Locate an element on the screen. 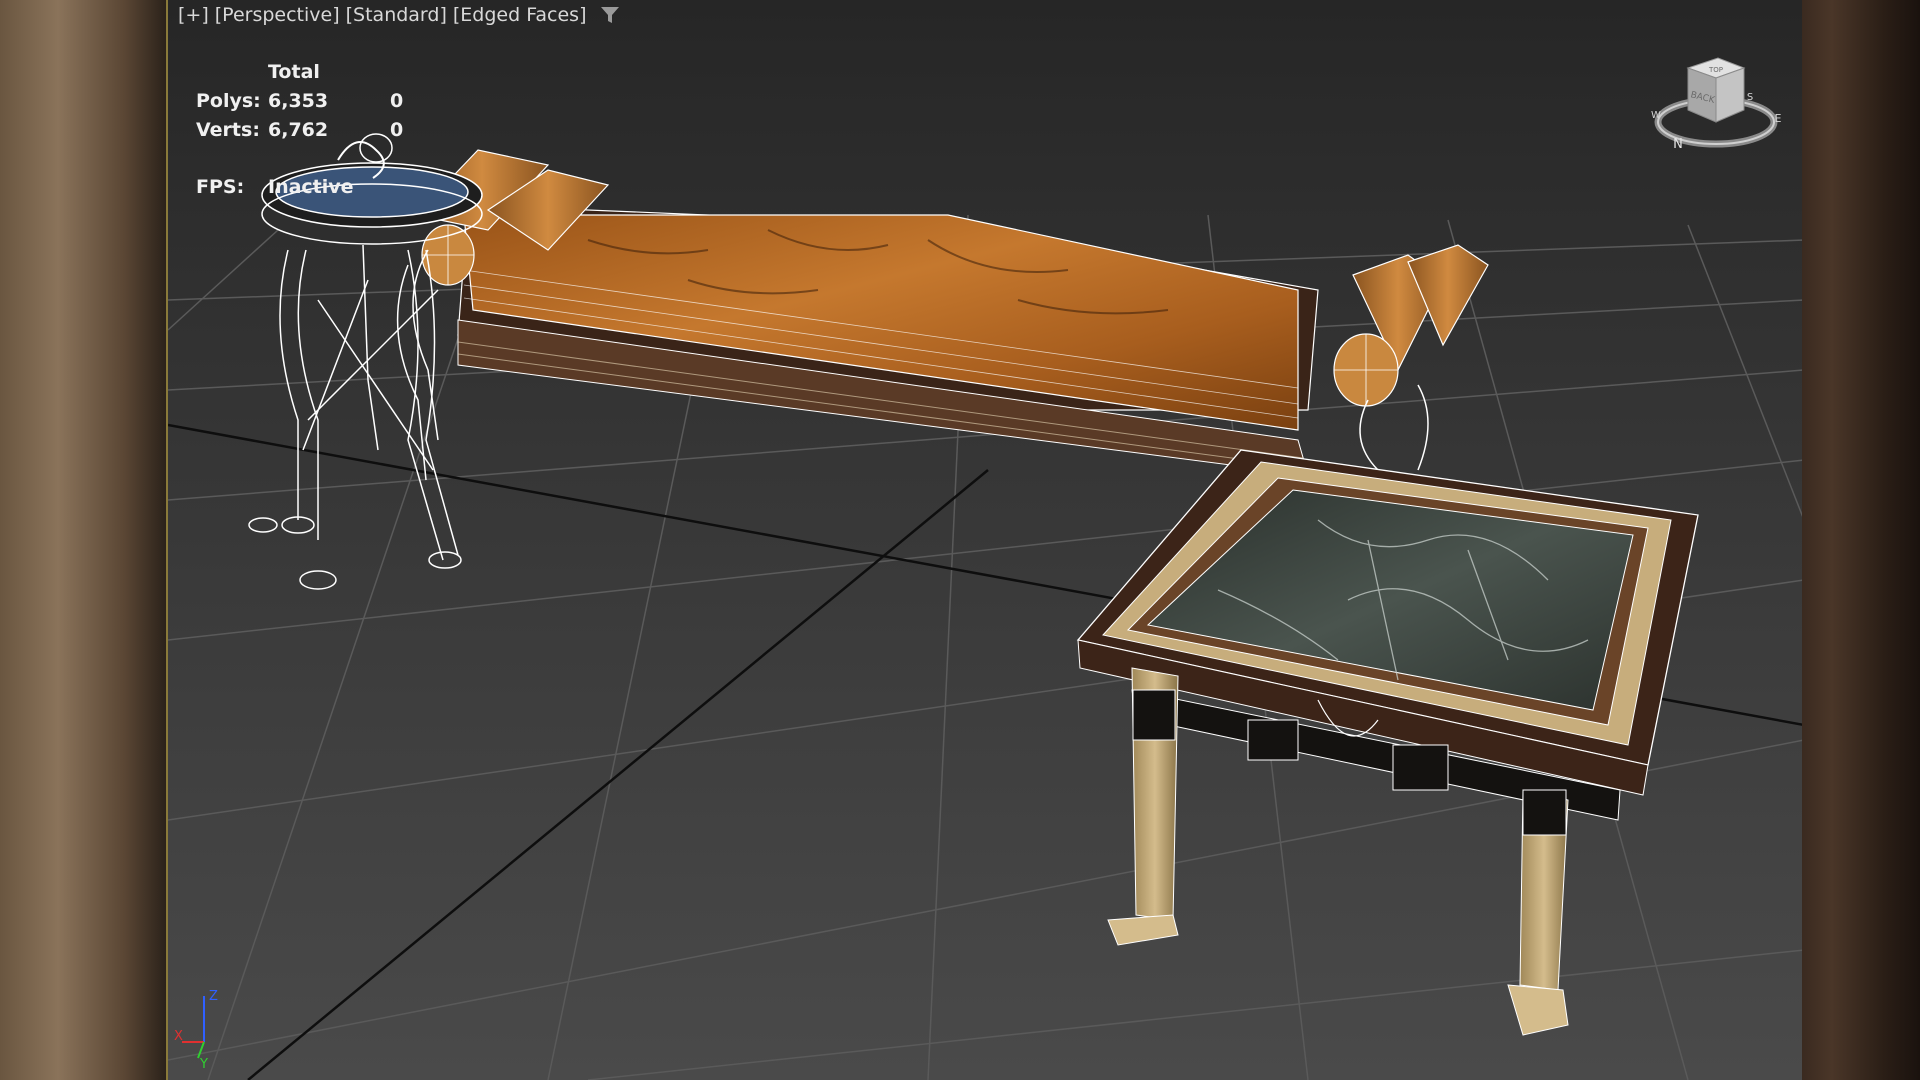 Image resolution: width=1920 pixels, height=1080 pixels. compass-west-label: W is located at coordinates (1656, 115).